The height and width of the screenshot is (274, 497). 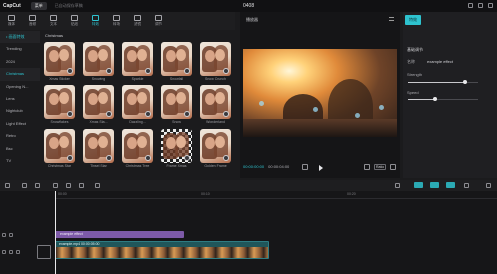 What do you see at coordinates (20, 124) in the screenshot?
I see `category-item: Light Effect` at bounding box center [20, 124].